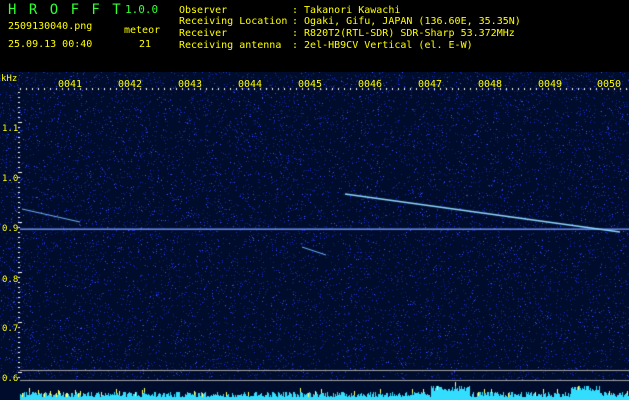 This screenshot has width=629, height=400. What do you see at coordinates (10, 129) in the screenshot?
I see `freq-label: 1.1` at bounding box center [10, 129].